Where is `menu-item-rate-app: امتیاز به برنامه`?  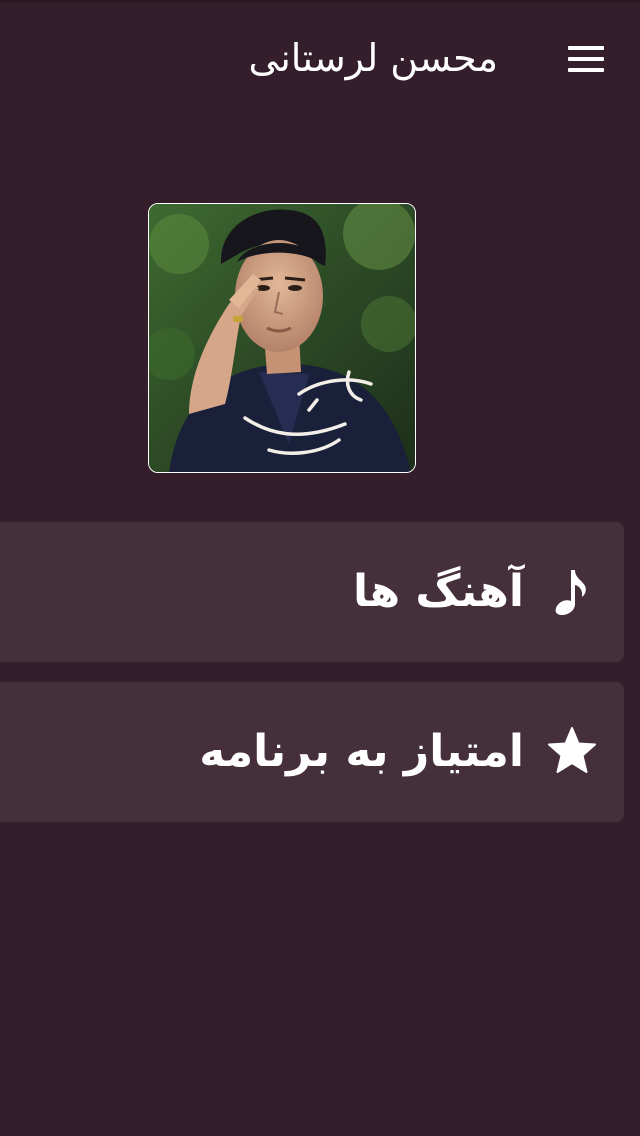 menu-item-rate-app: امتیاز به برنامه is located at coordinates (312, 752).